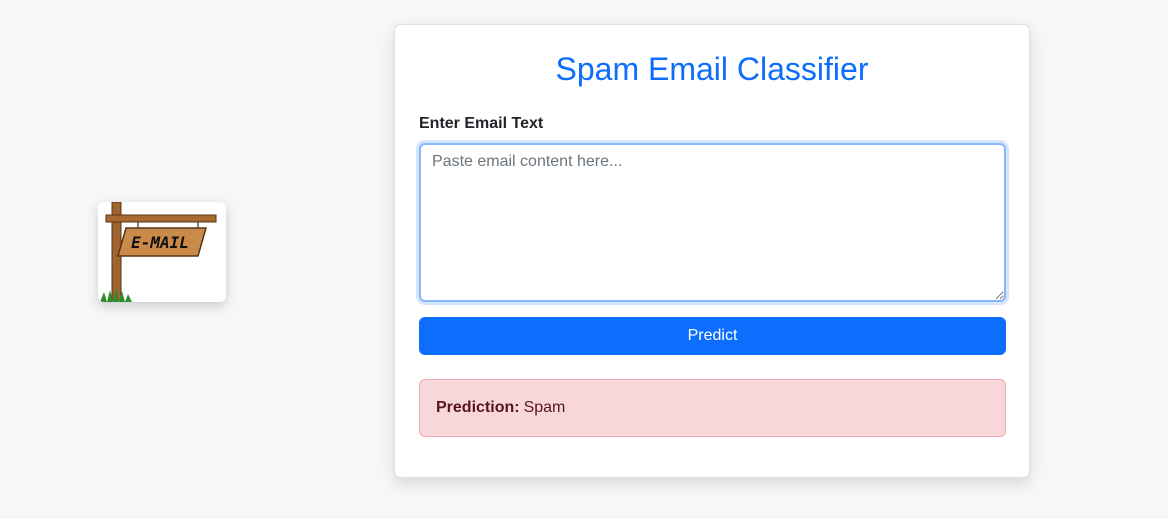  Describe the element at coordinates (478, 407) in the screenshot. I see `prediction-label: Prediction:` at that location.